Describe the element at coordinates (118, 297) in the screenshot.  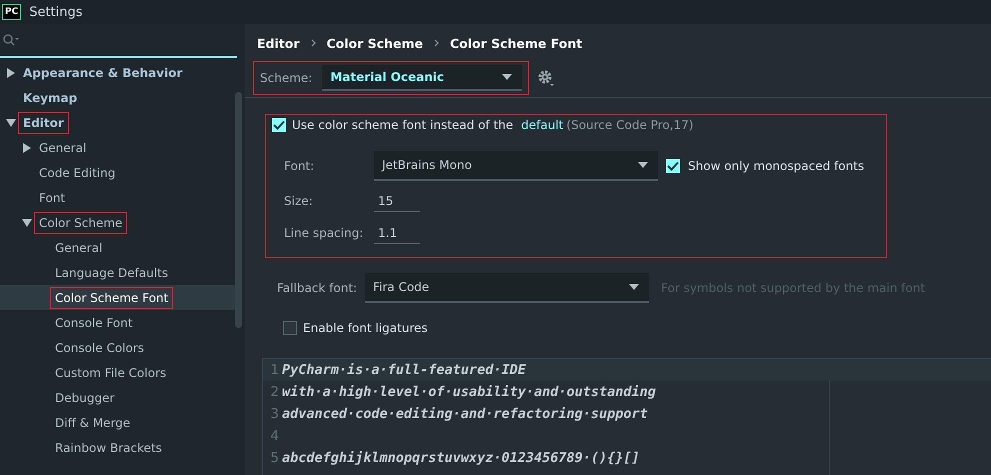
I see `tree-item: Color Scheme Font` at that location.